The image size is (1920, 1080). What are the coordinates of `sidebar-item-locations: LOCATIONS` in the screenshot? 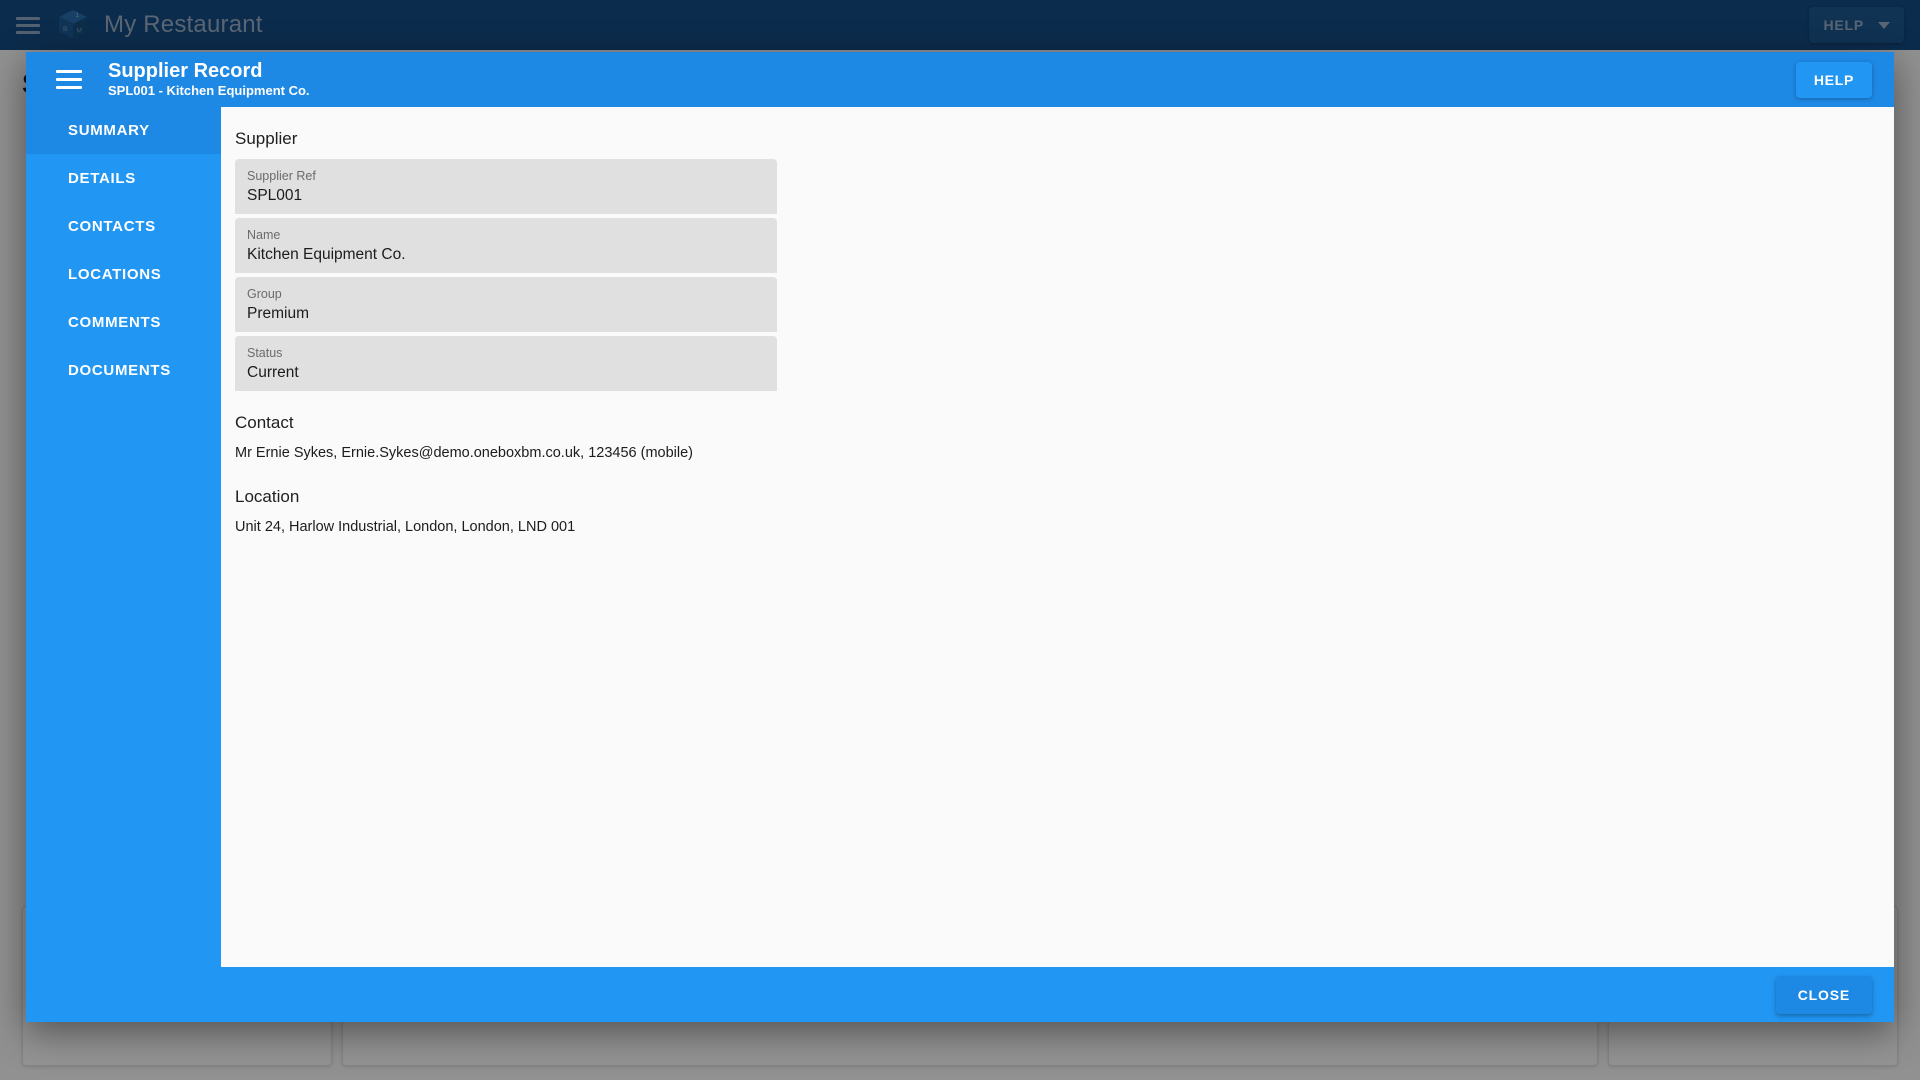 It's located at (123, 274).